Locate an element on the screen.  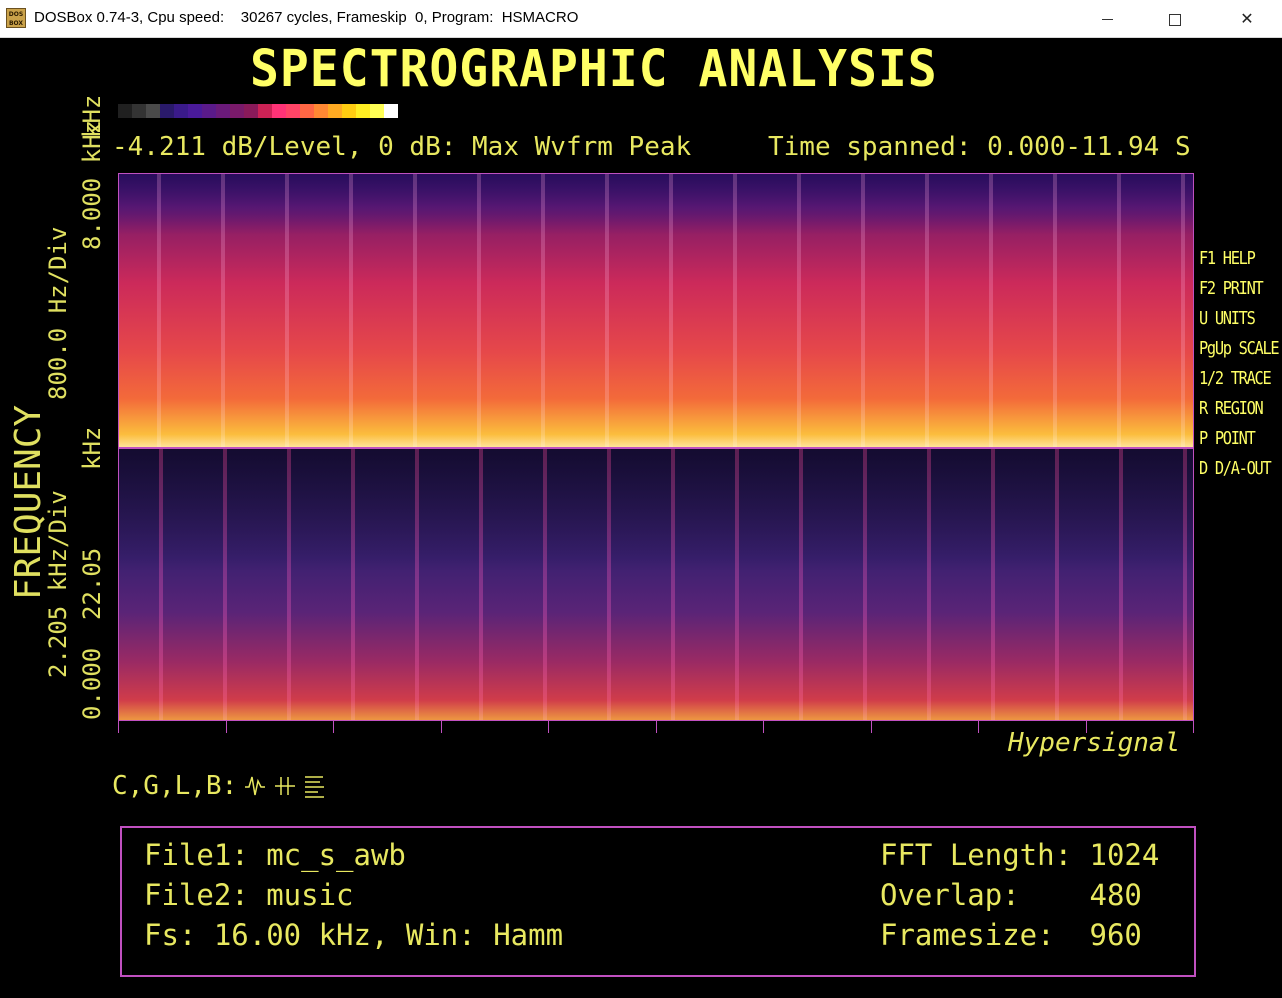
close-button: ✕ is located at coordinates (1247, 18).